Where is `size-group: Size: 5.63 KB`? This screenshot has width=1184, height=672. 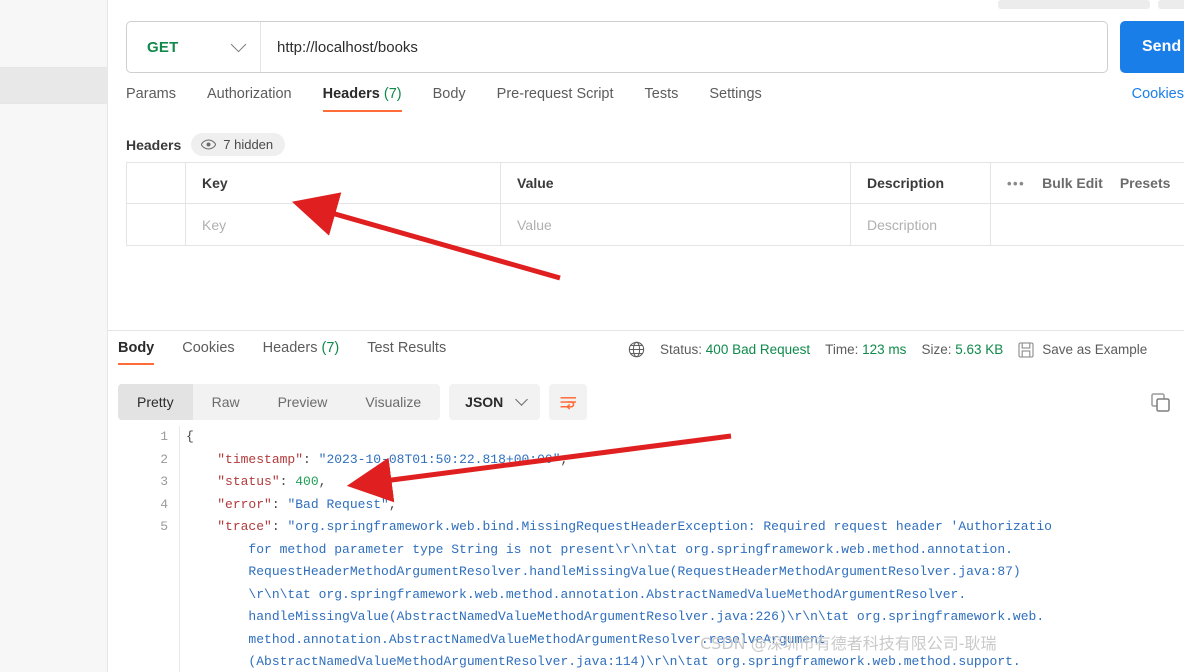
size-group: Size: 5.63 KB is located at coordinates (962, 349).